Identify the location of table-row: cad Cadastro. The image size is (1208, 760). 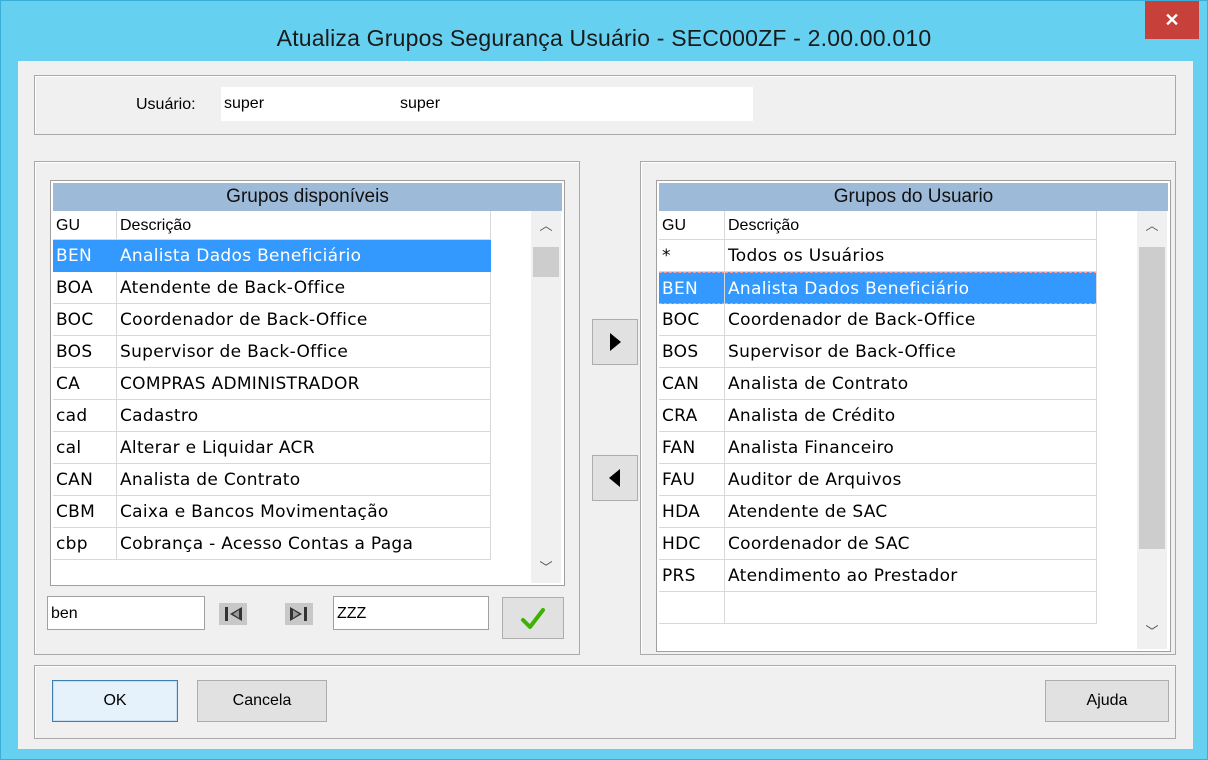
(292, 416).